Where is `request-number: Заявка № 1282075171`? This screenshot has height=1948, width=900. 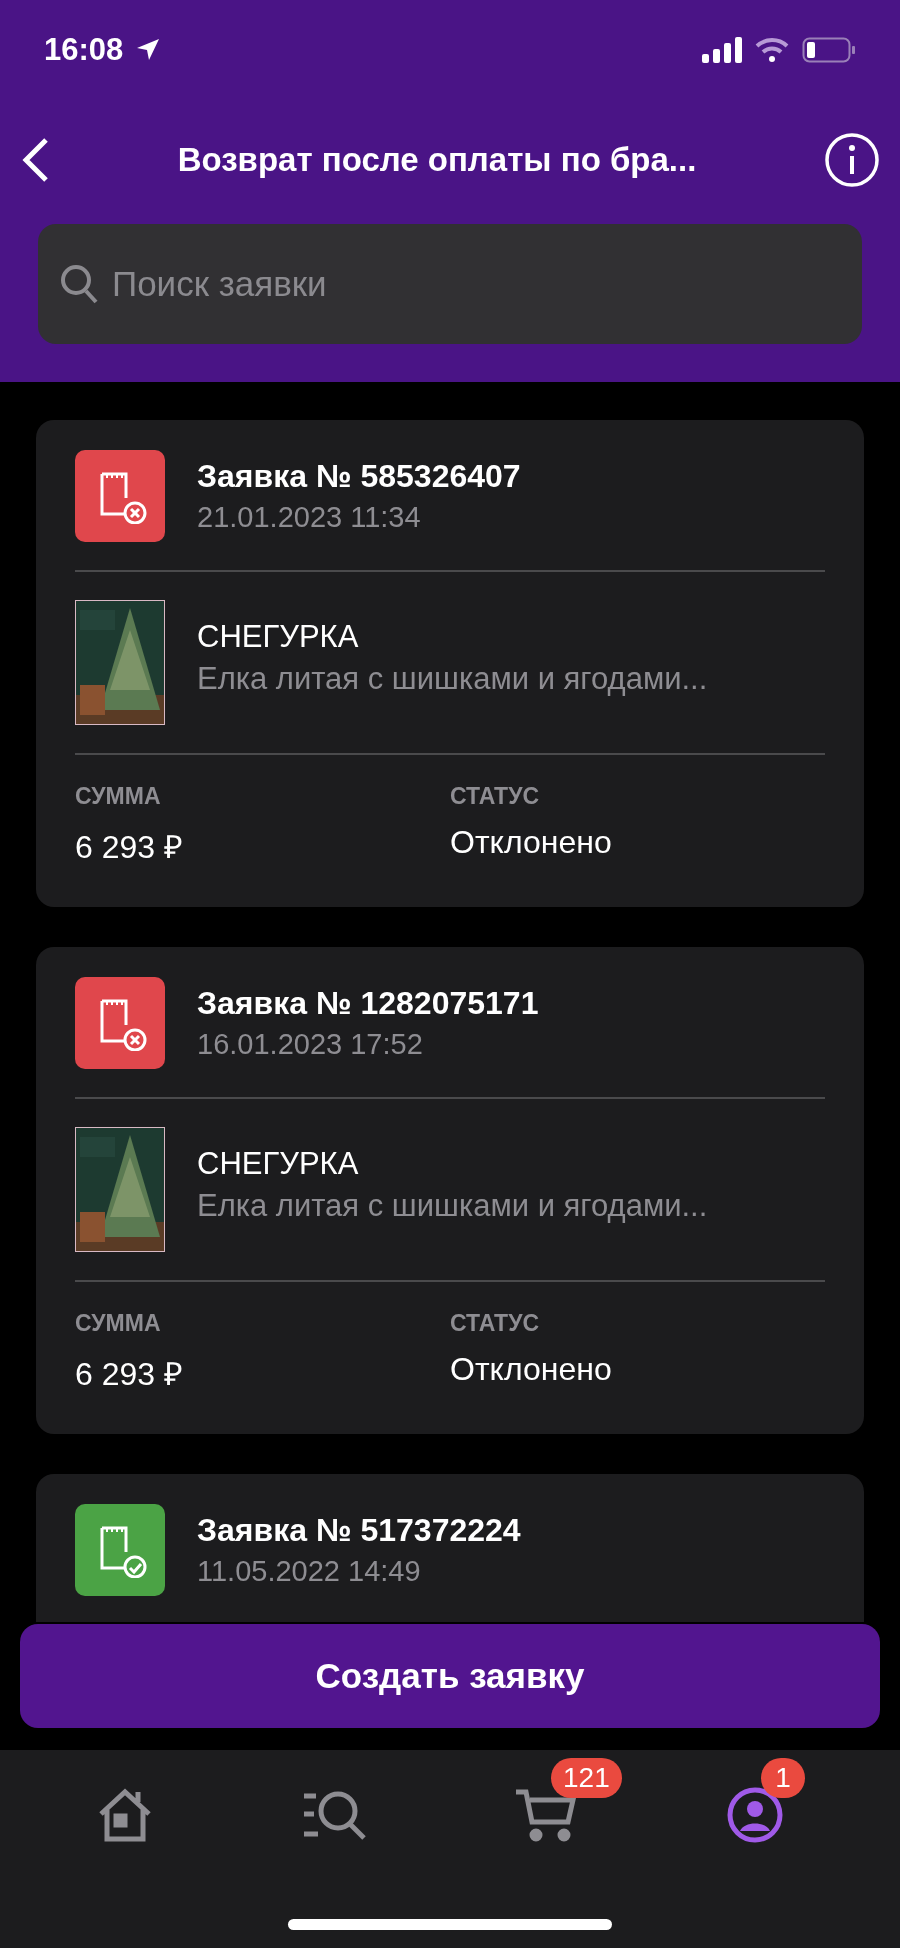 request-number: Заявка № 1282075171 is located at coordinates (368, 1003).